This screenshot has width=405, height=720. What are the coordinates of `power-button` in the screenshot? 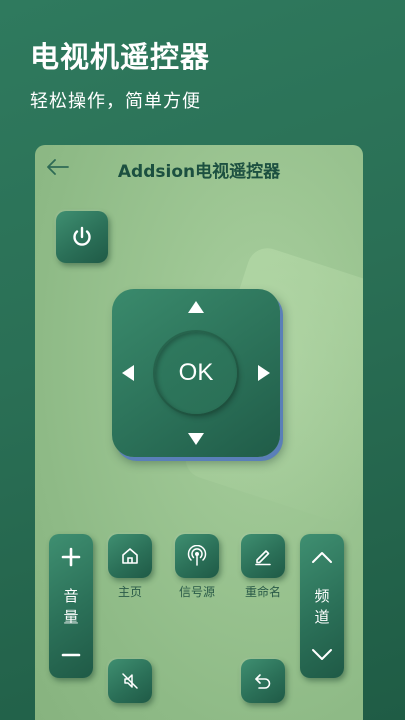 It's located at (82, 237).